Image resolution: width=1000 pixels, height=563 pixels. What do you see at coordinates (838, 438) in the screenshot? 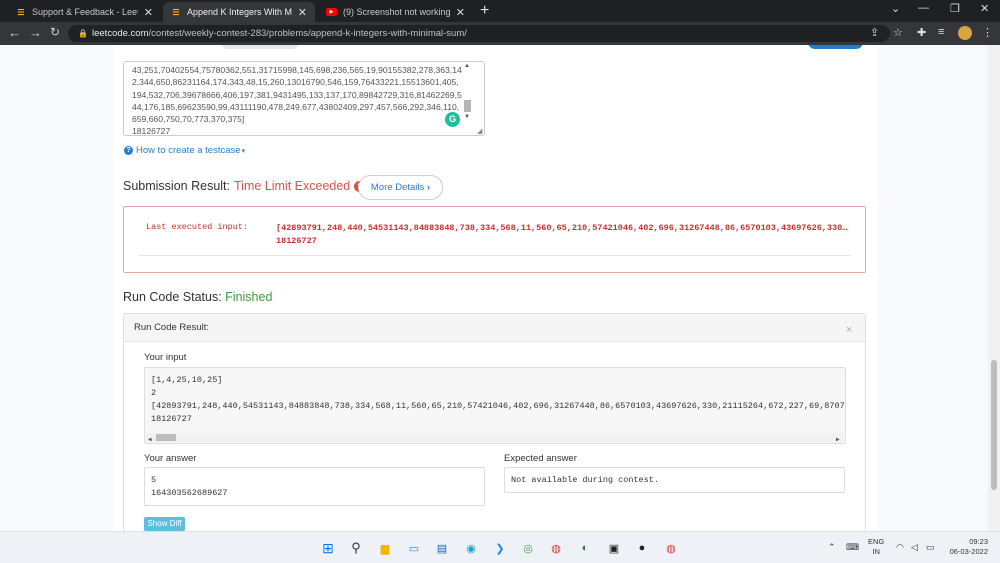
I see `scroll-right-arrow-icon: ▶` at bounding box center [838, 438].